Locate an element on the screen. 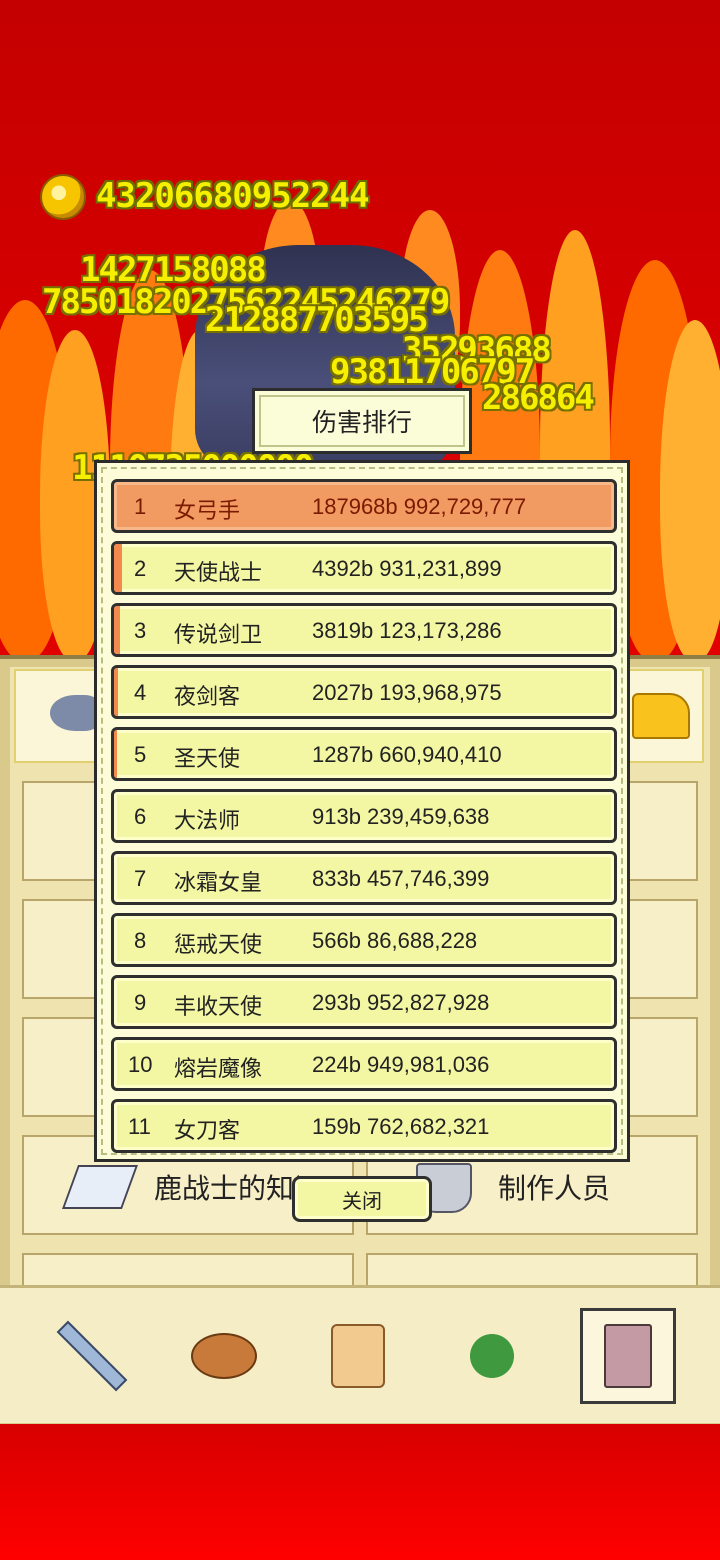  food-tab is located at coordinates (224, 1356).